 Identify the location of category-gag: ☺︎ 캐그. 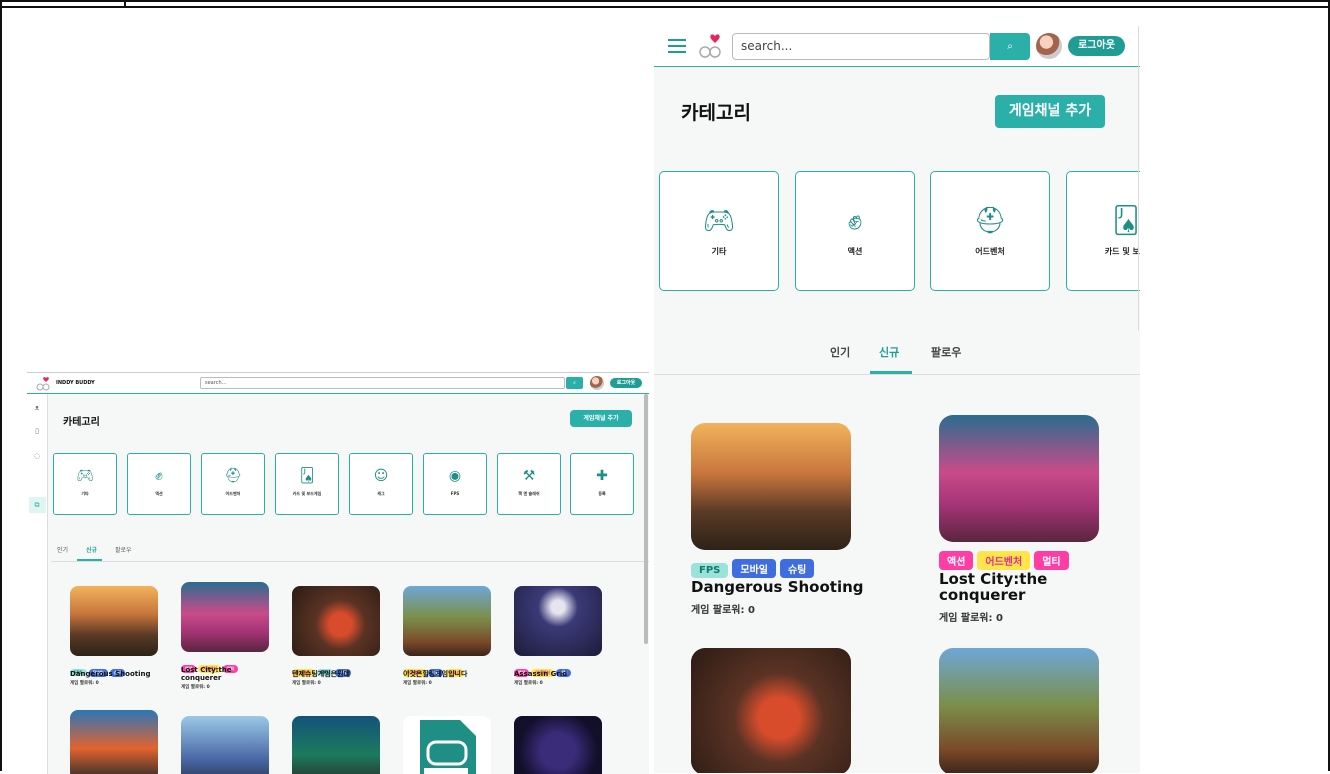
(381, 484).